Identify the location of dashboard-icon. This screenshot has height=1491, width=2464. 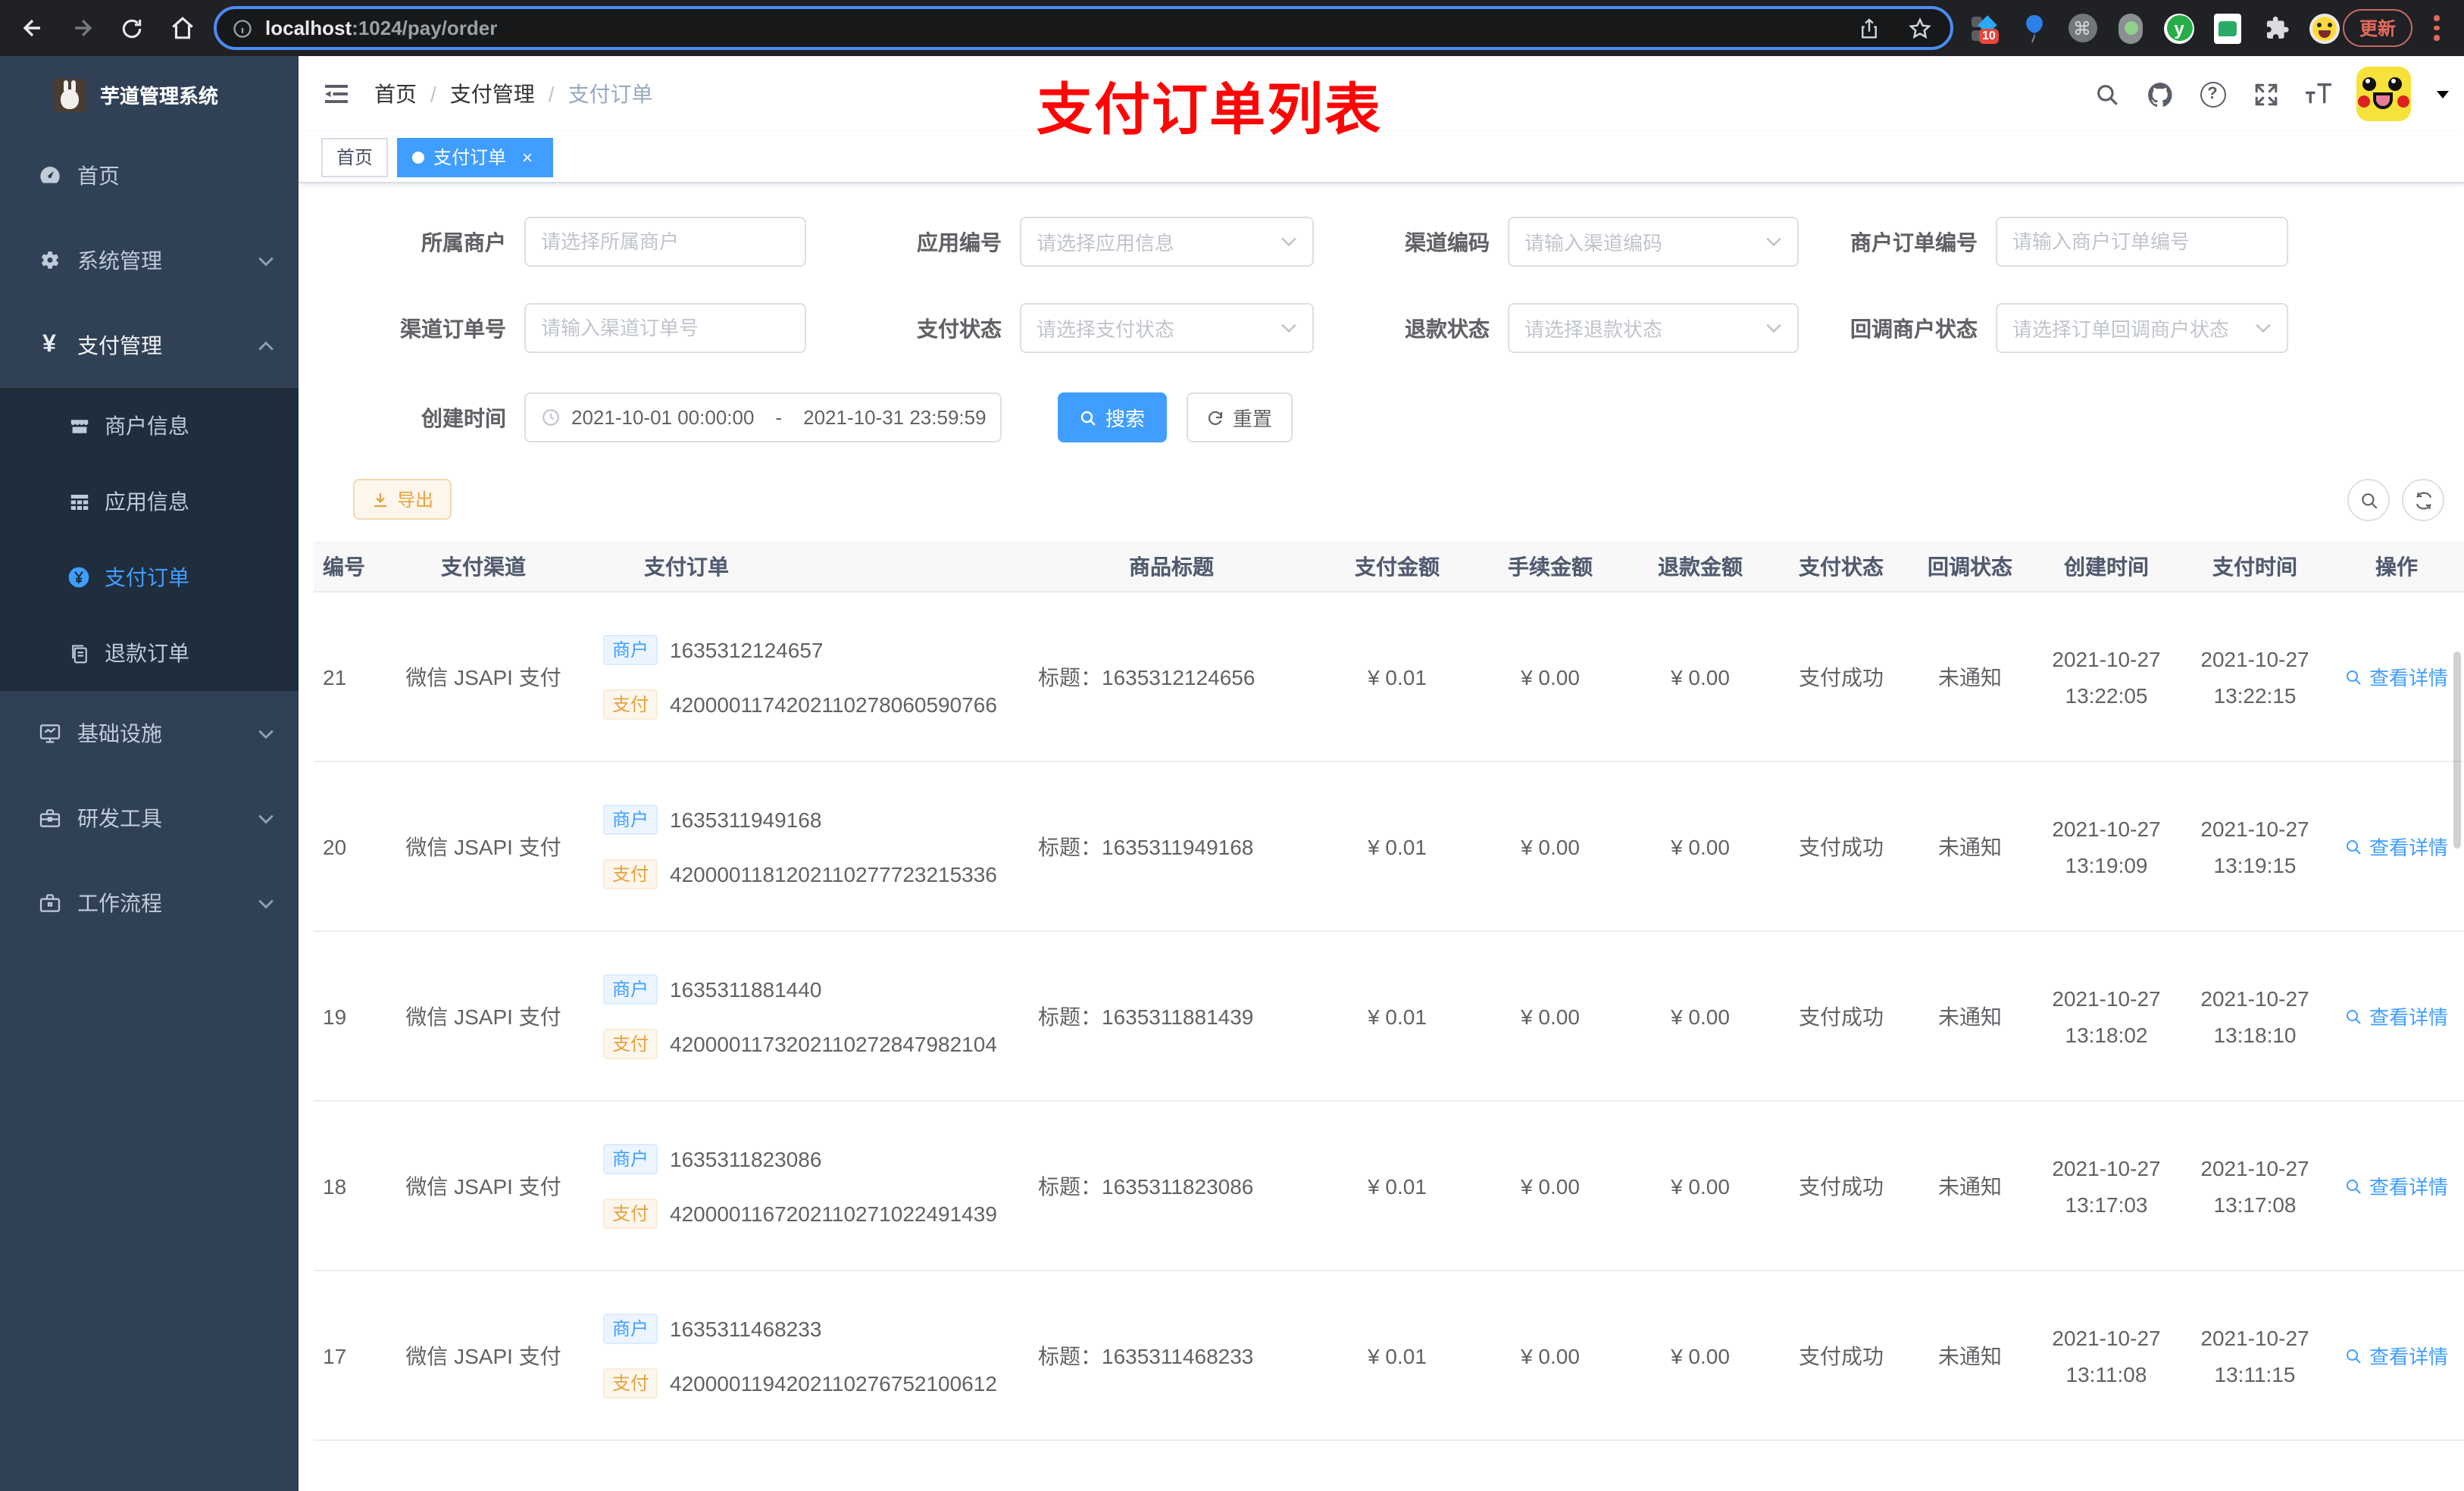
(49, 176).